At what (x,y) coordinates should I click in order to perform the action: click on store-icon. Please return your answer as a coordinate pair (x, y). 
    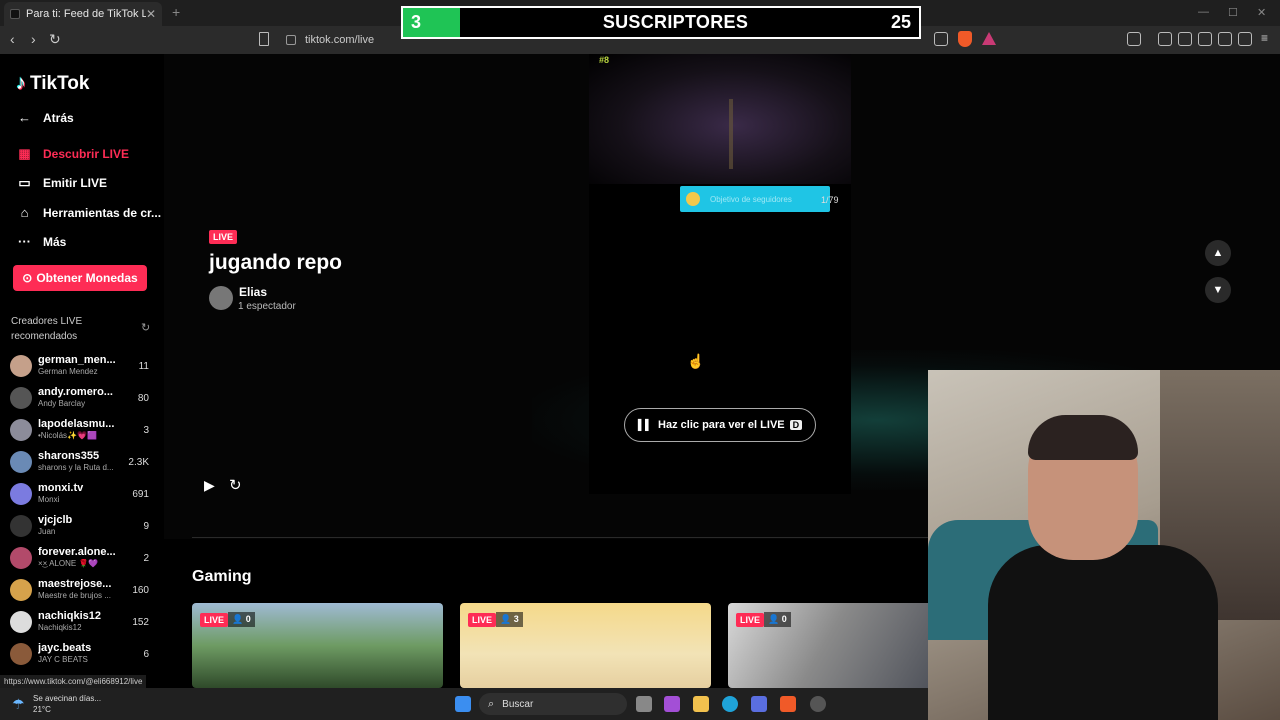
    Looking at the image, I should click on (759, 704).